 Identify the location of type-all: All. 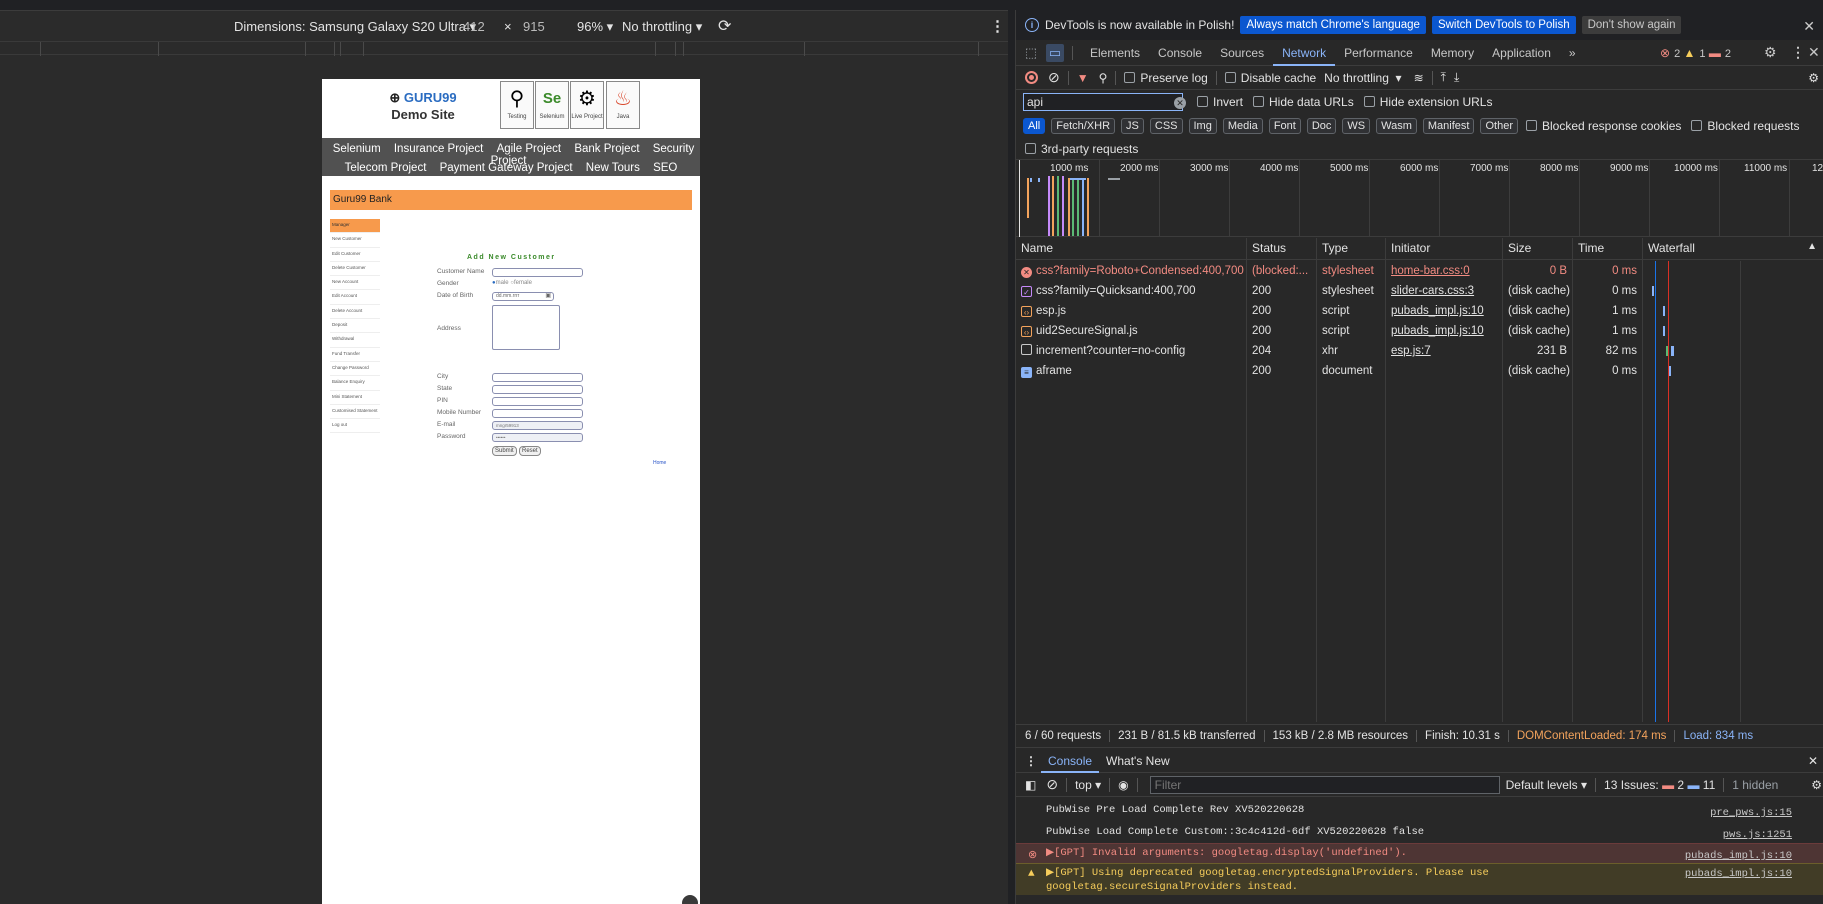
(1034, 126).